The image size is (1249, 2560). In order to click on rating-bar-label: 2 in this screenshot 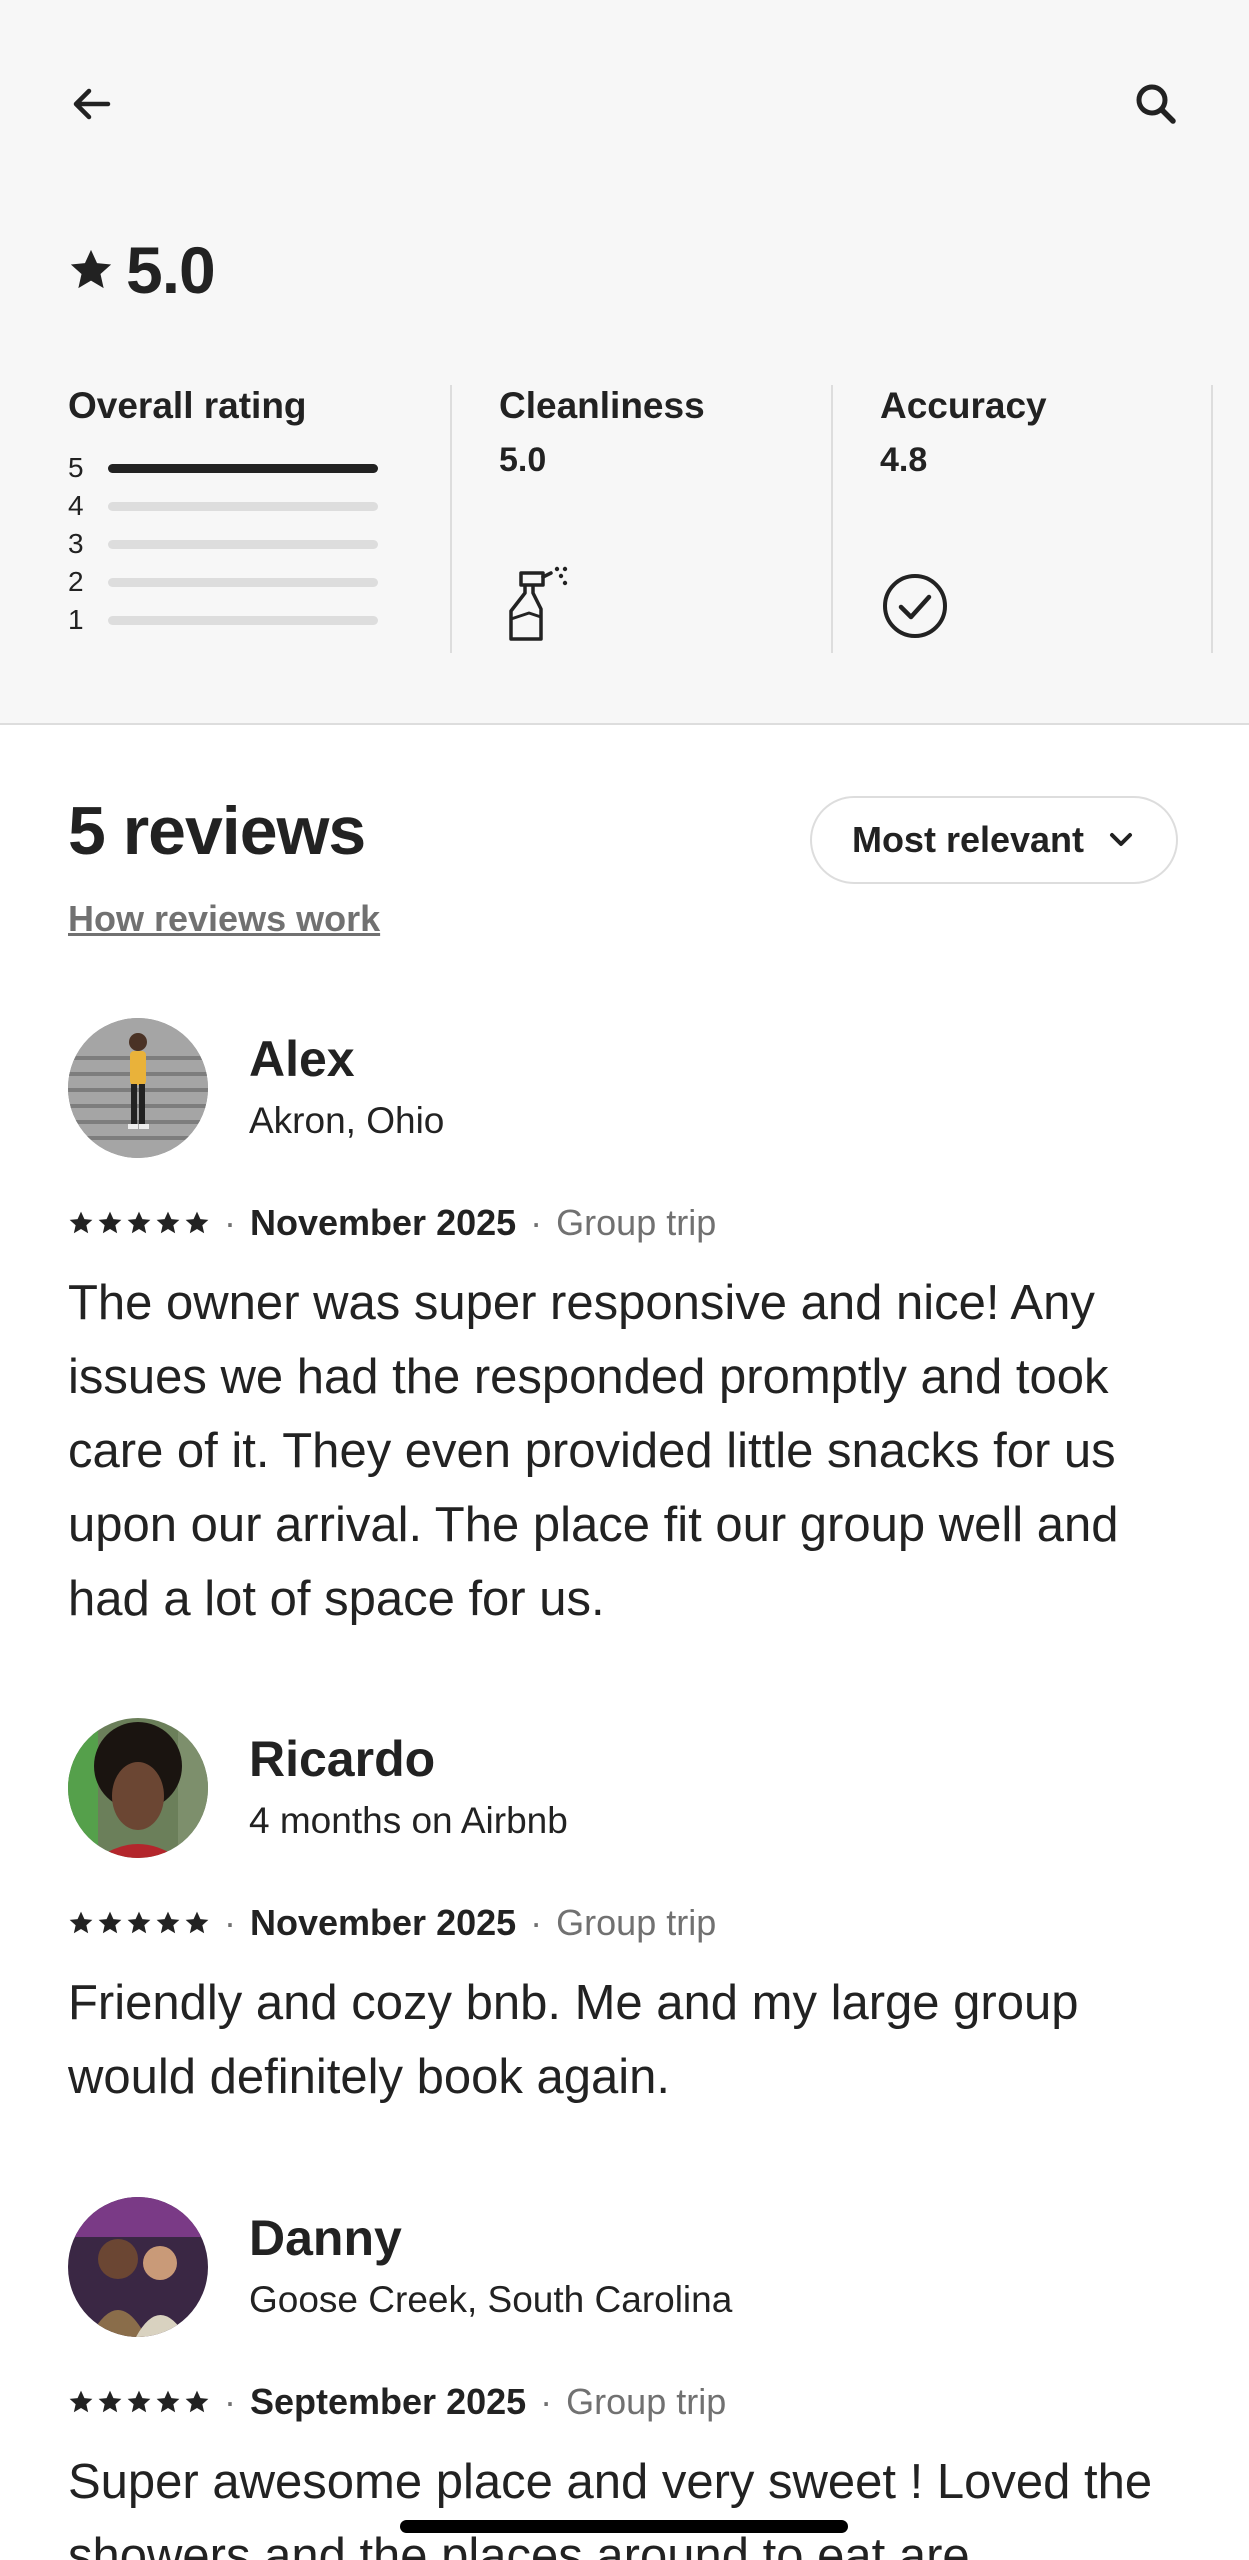, I will do `click(76, 581)`.